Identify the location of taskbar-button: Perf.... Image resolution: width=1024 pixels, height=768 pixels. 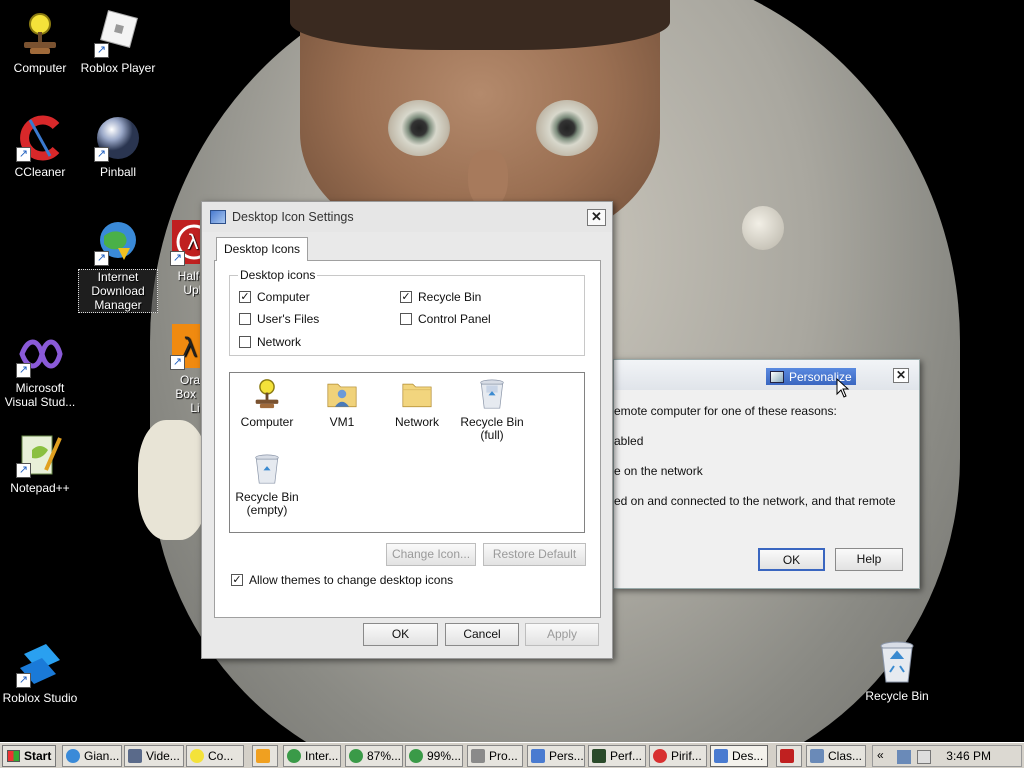
(617, 756).